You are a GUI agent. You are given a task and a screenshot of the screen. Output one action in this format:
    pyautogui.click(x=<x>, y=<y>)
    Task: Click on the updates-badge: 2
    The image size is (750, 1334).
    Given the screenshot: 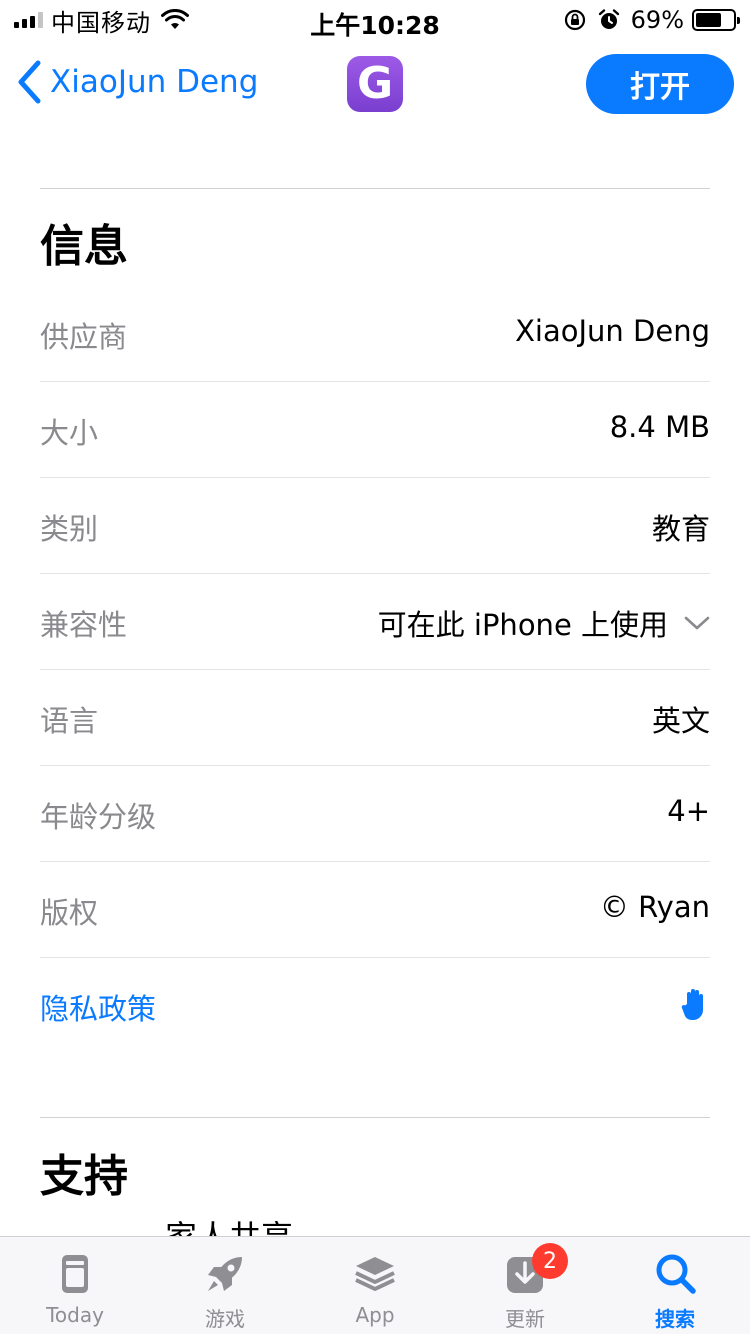 What is the action you would take?
    pyautogui.click(x=550, y=1261)
    